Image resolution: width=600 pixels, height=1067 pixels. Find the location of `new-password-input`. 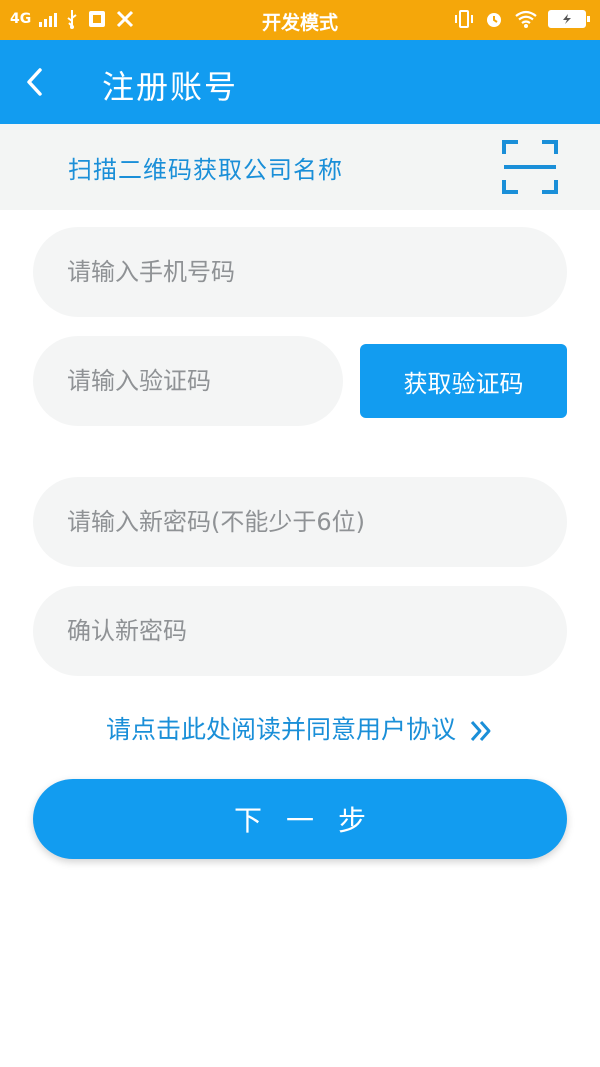

new-password-input is located at coordinates (300, 522).